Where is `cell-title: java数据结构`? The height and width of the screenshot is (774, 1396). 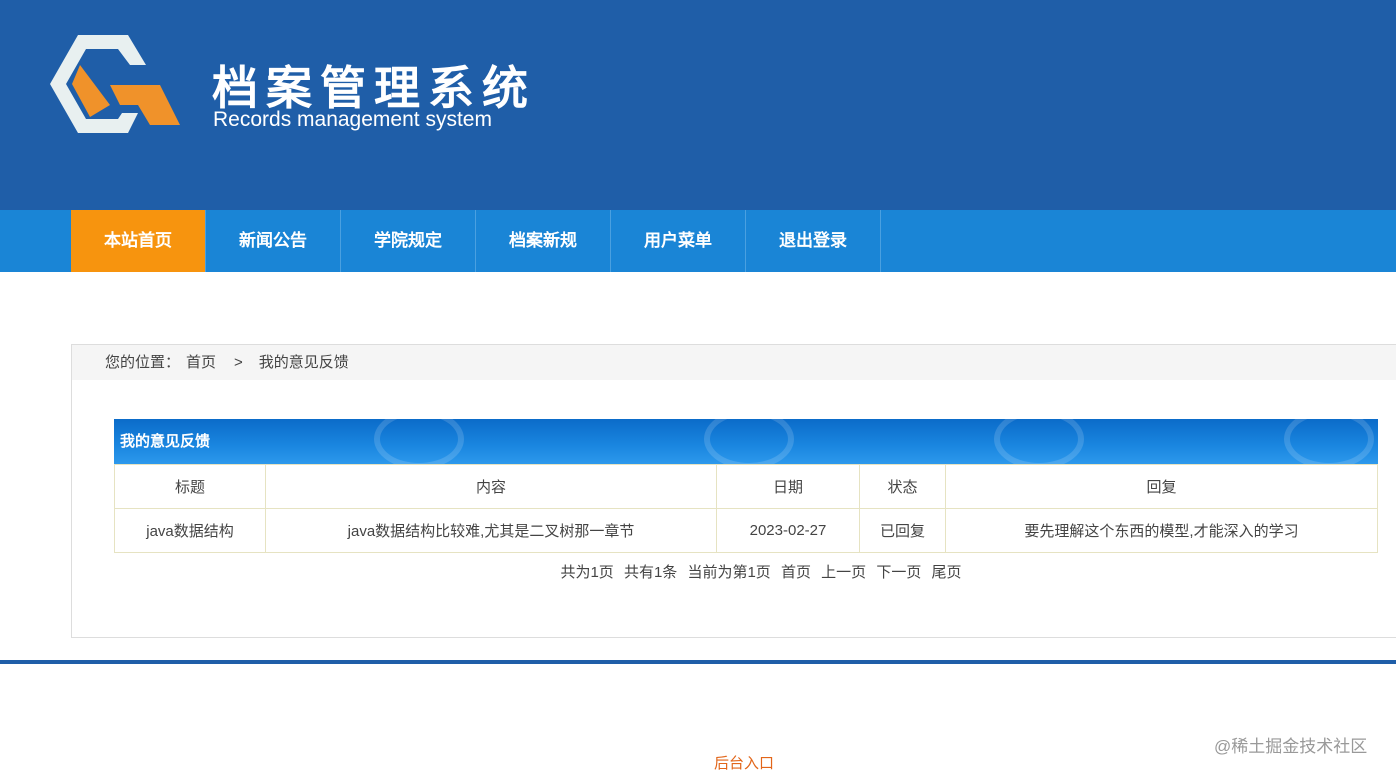 cell-title: java数据结构 is located at coordinates (190, 530).